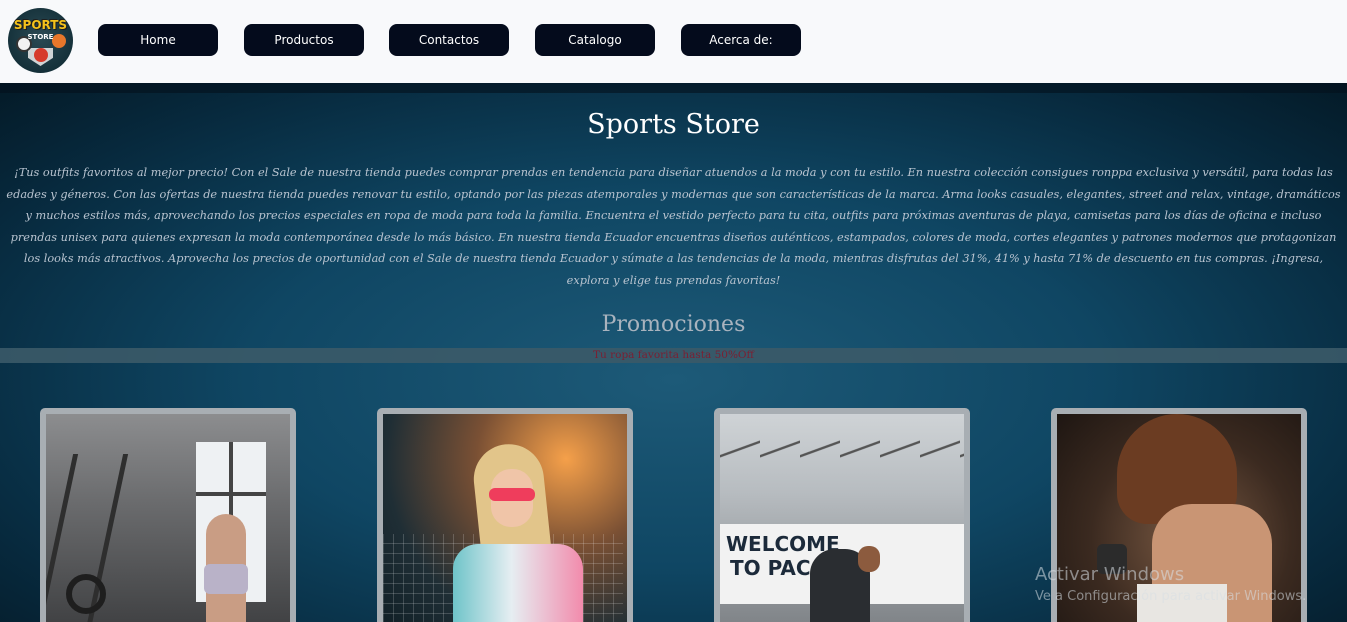 This screenshot has width=1347, height=622. Describe the element at coordinates (168, 518) in the screenshot. I see `gym-workout-photo` at that location.